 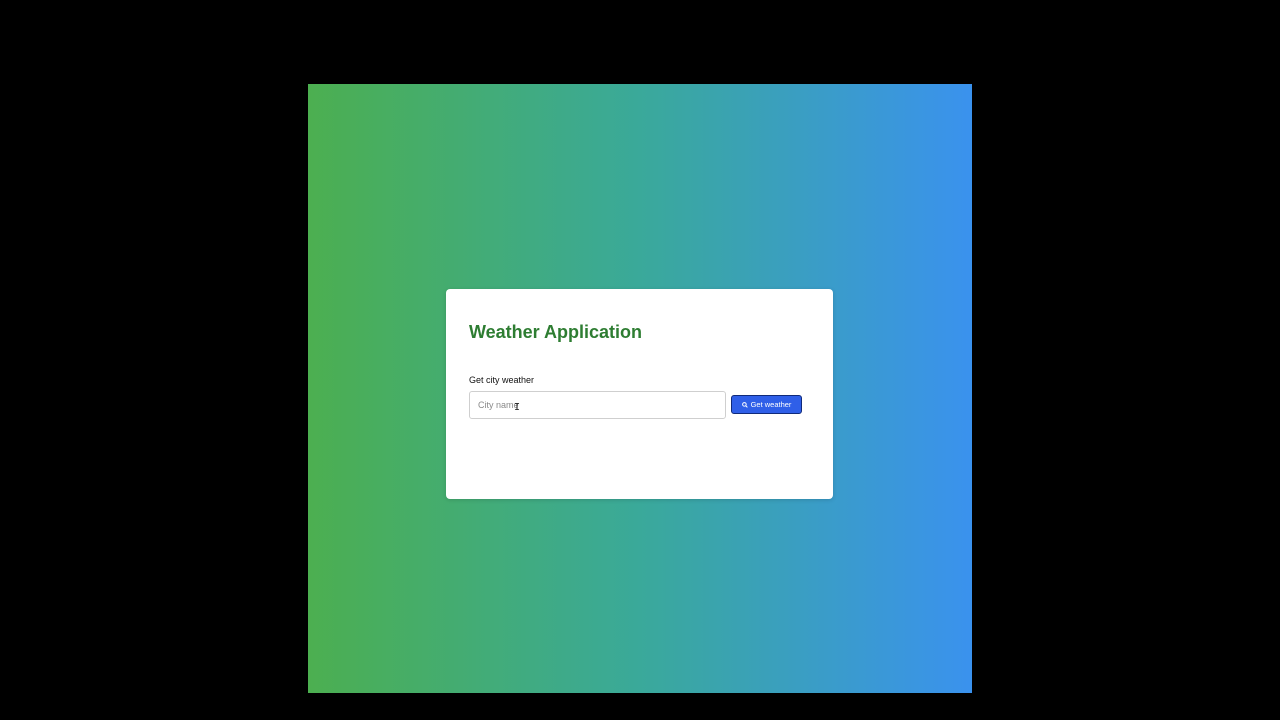 What do you see at coordinates (502, 380) in the screenshot?
I see `city-weather-label: Get city weather` at bounding box center [502, 380].